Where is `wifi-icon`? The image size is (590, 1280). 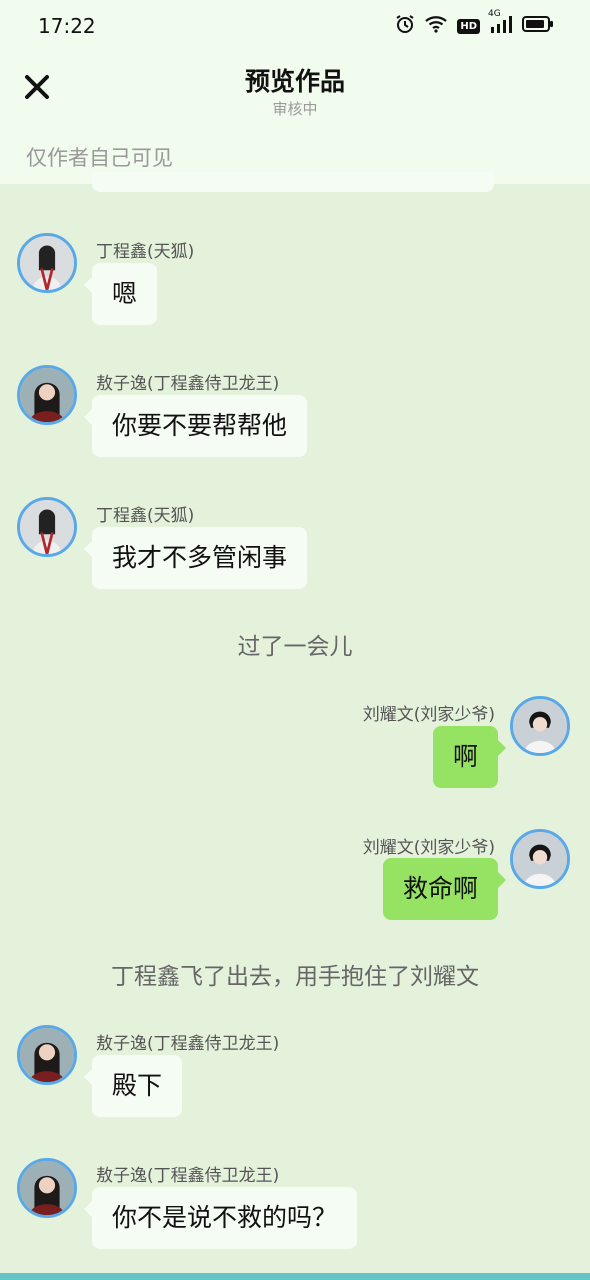
wifi-icon is located at coordinates (436, 26).